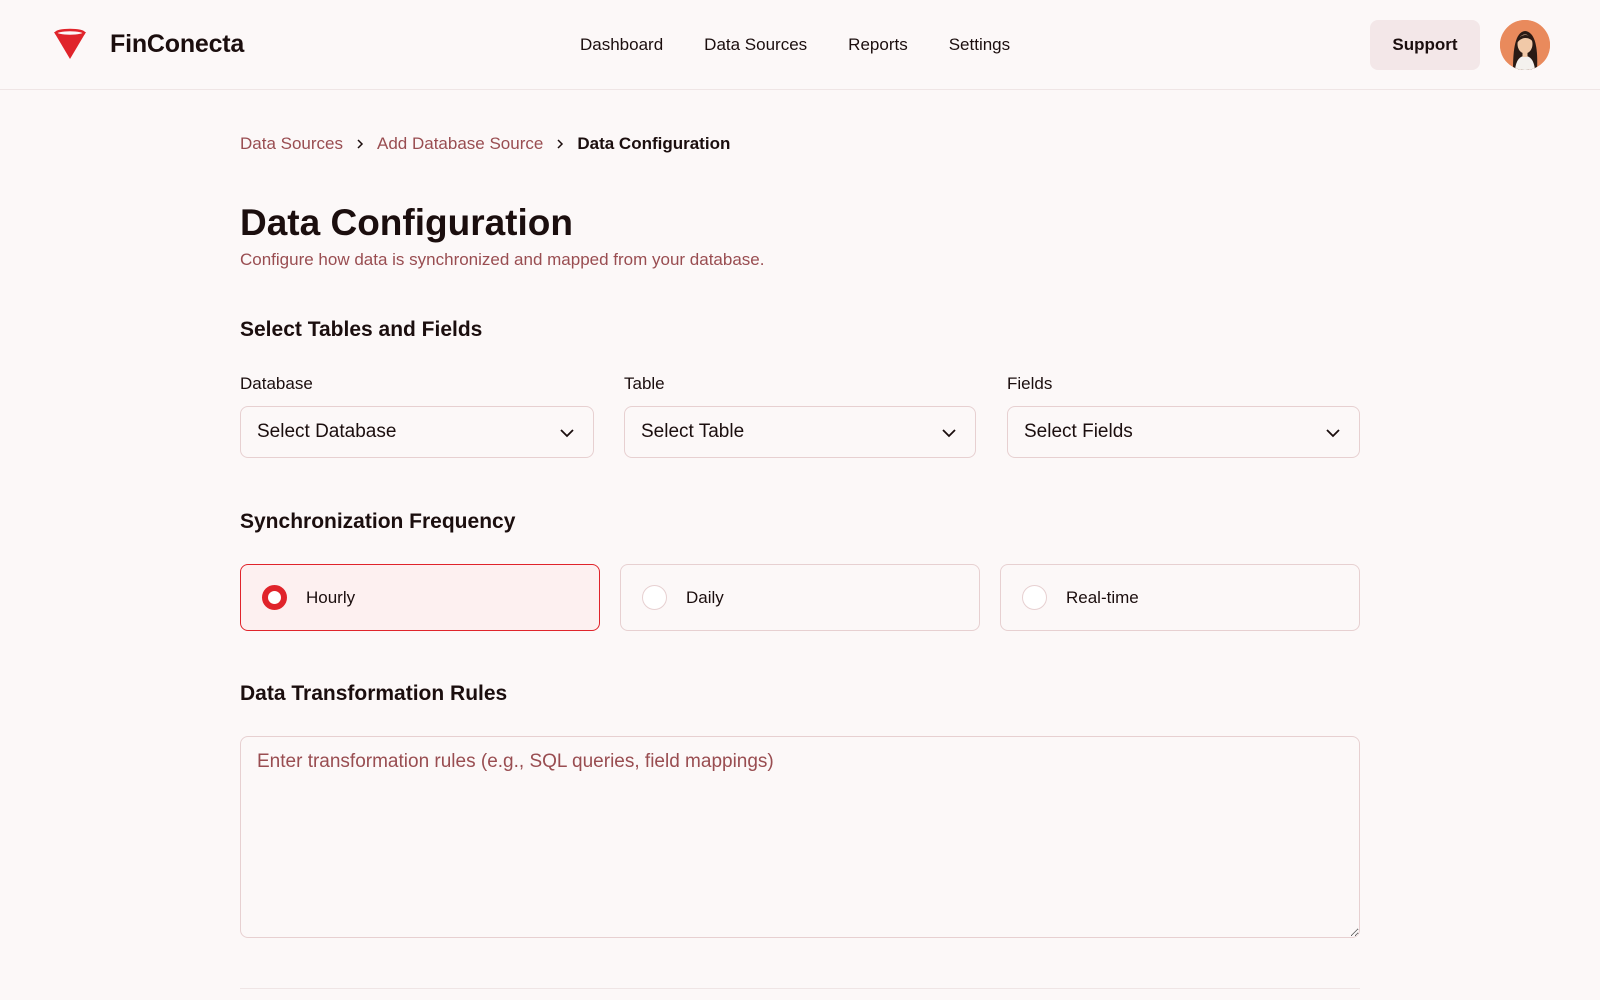  I want to click on sync-option-label: Daily, so click(705, 597).